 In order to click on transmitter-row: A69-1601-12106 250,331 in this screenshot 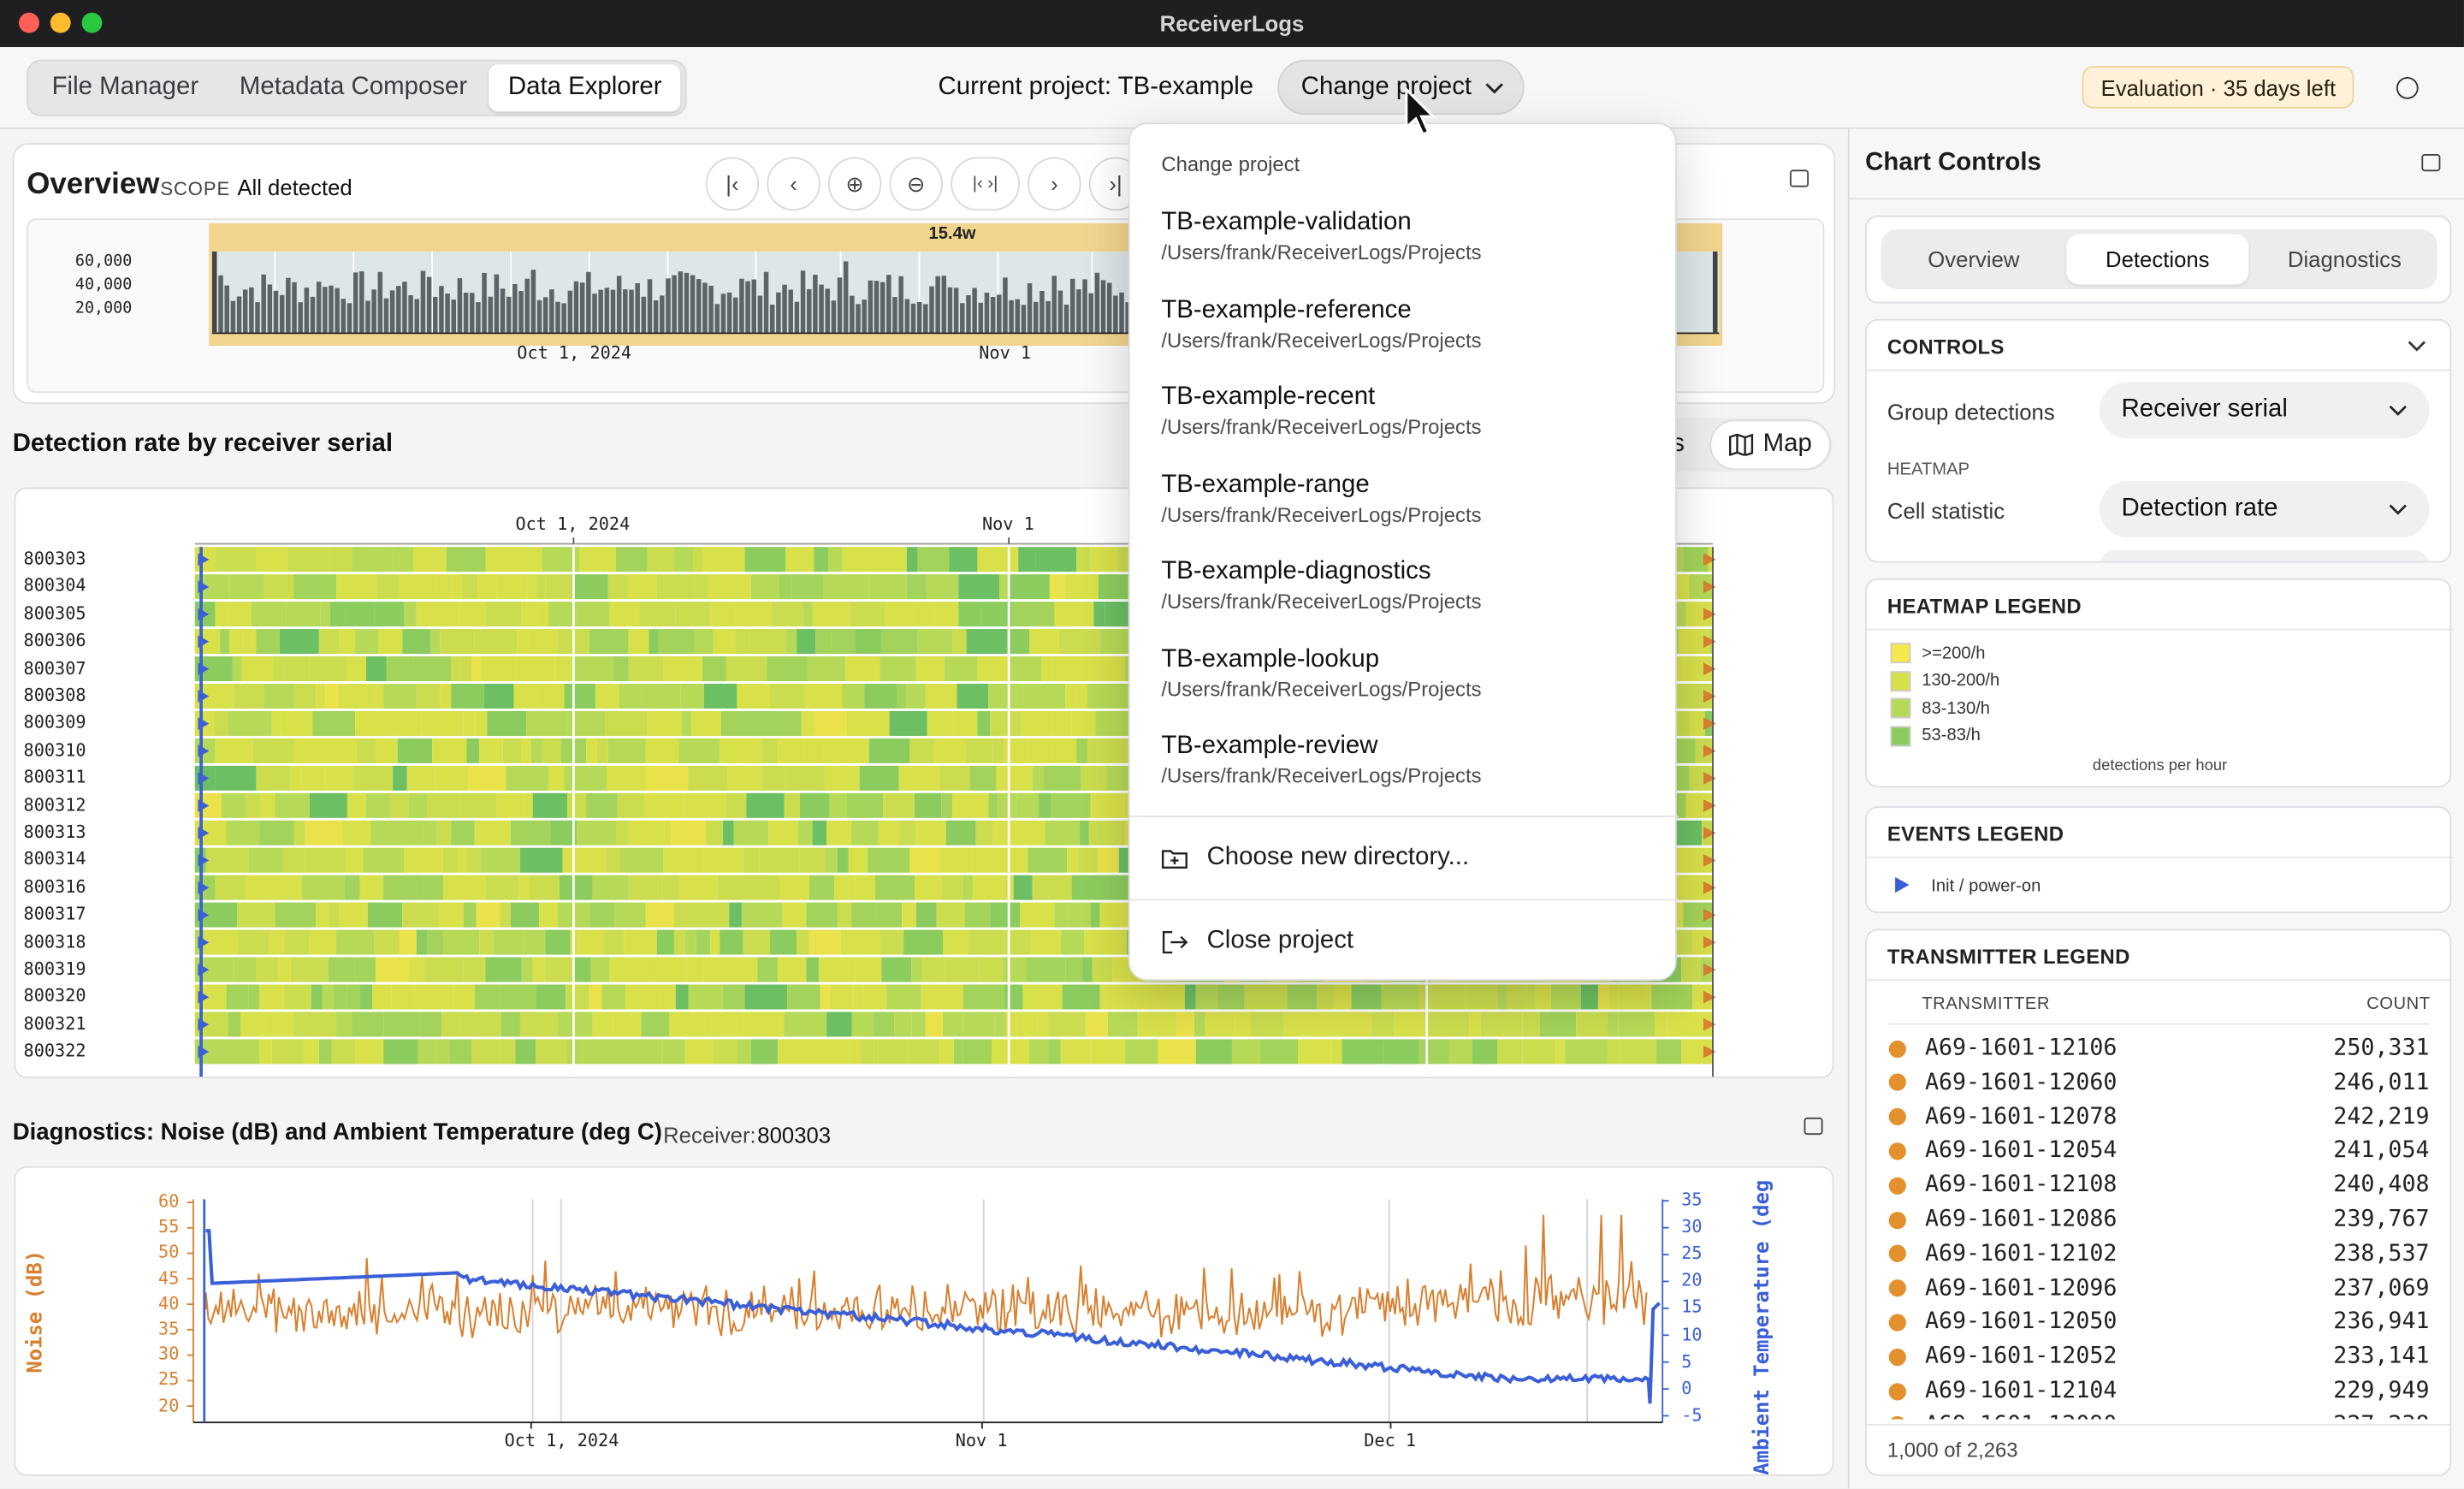, I will do `click(2159, 1048)`.